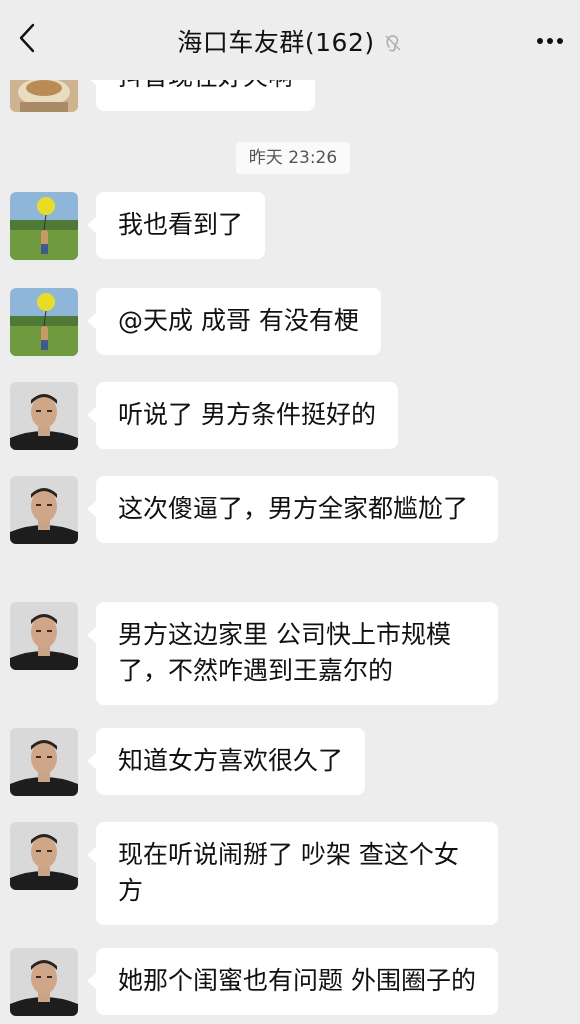 The image size is (580, 1024). I want to click on message-bubble: 听说了 男方条件挺好的, so click(242, 415).